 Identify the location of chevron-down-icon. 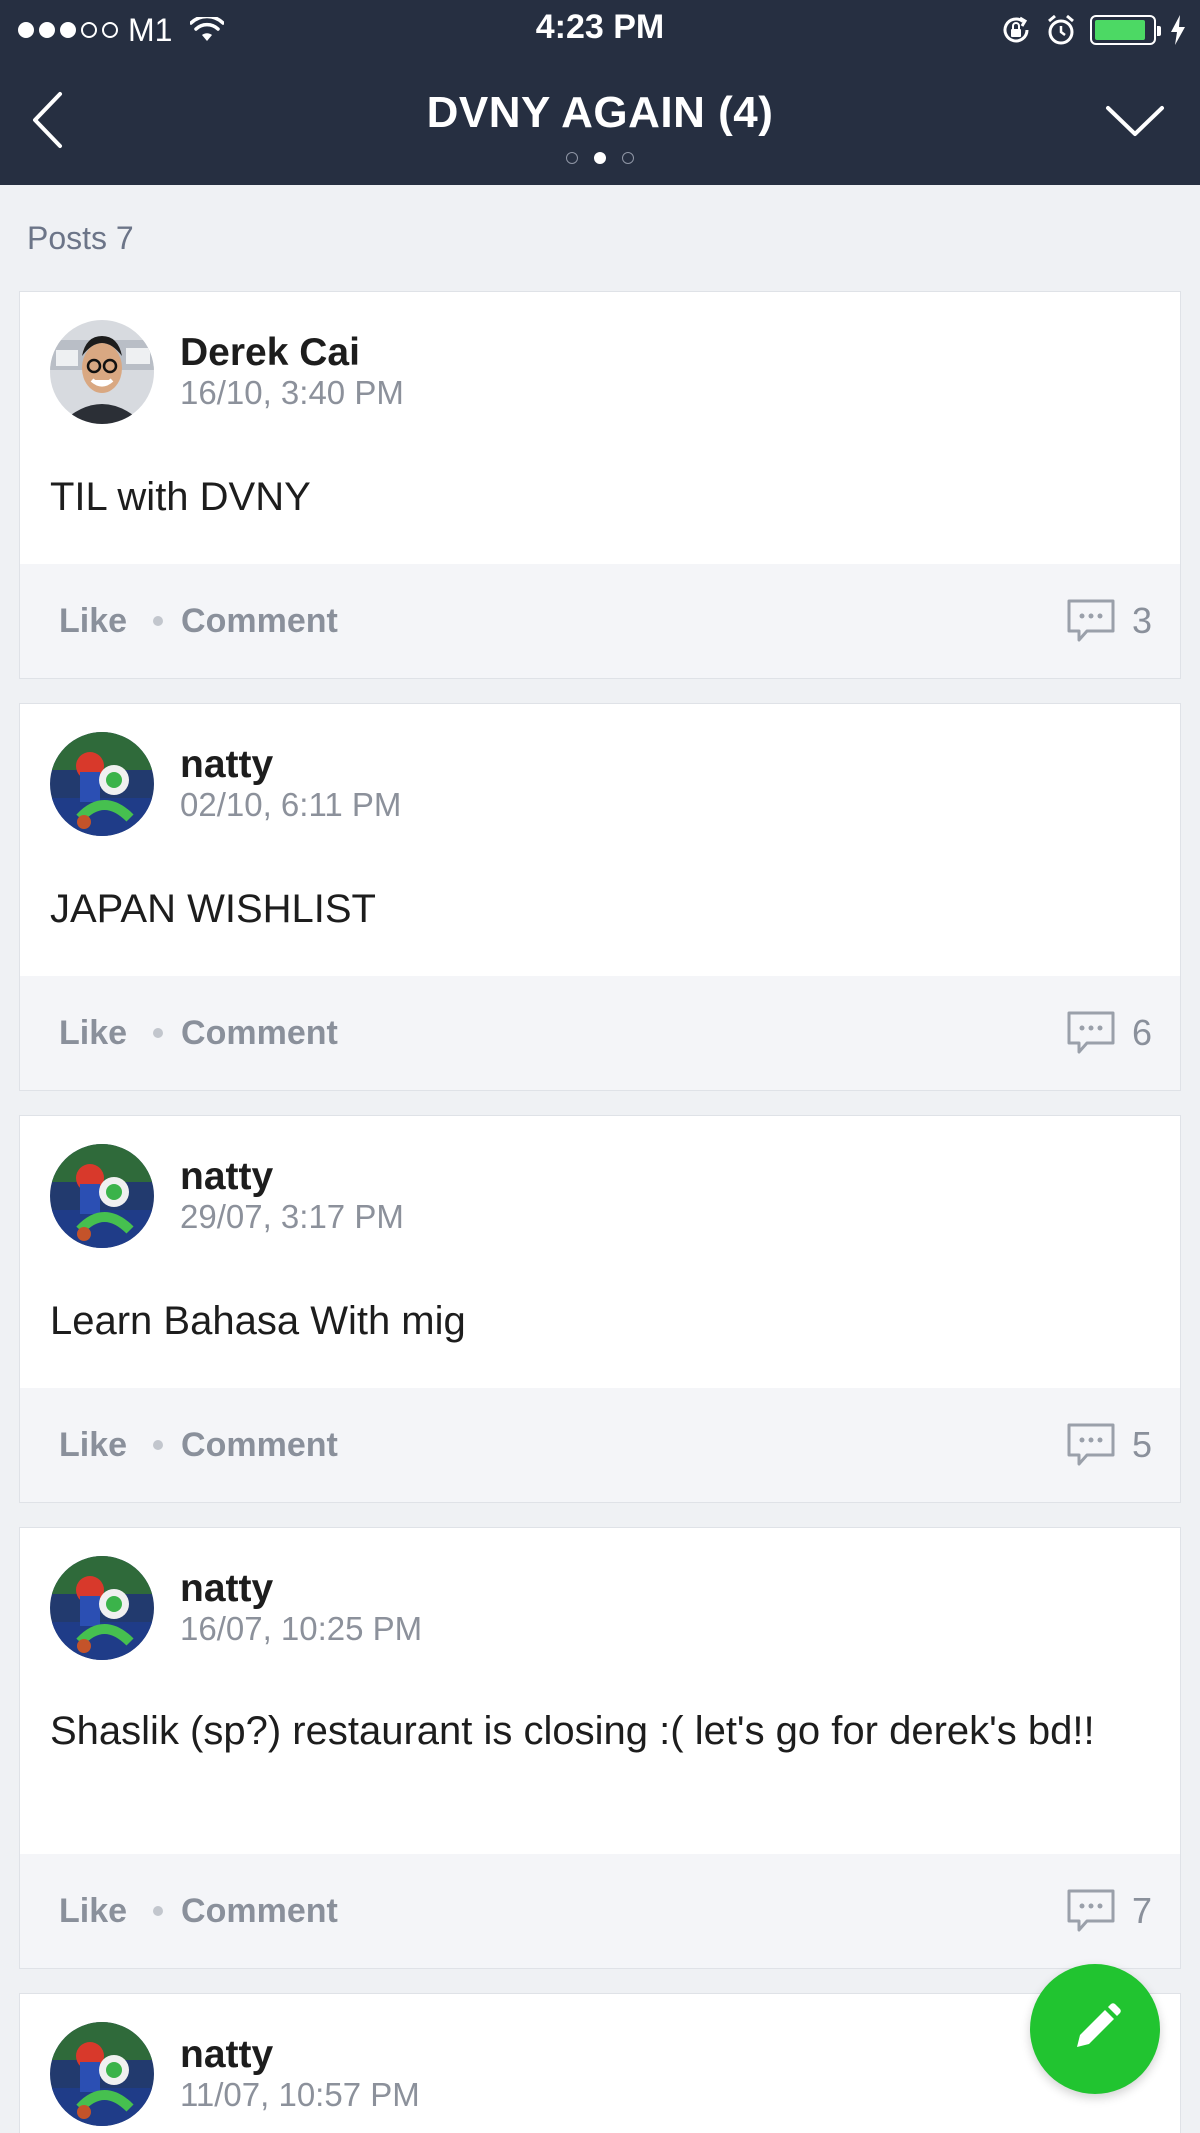
(1135, 121).